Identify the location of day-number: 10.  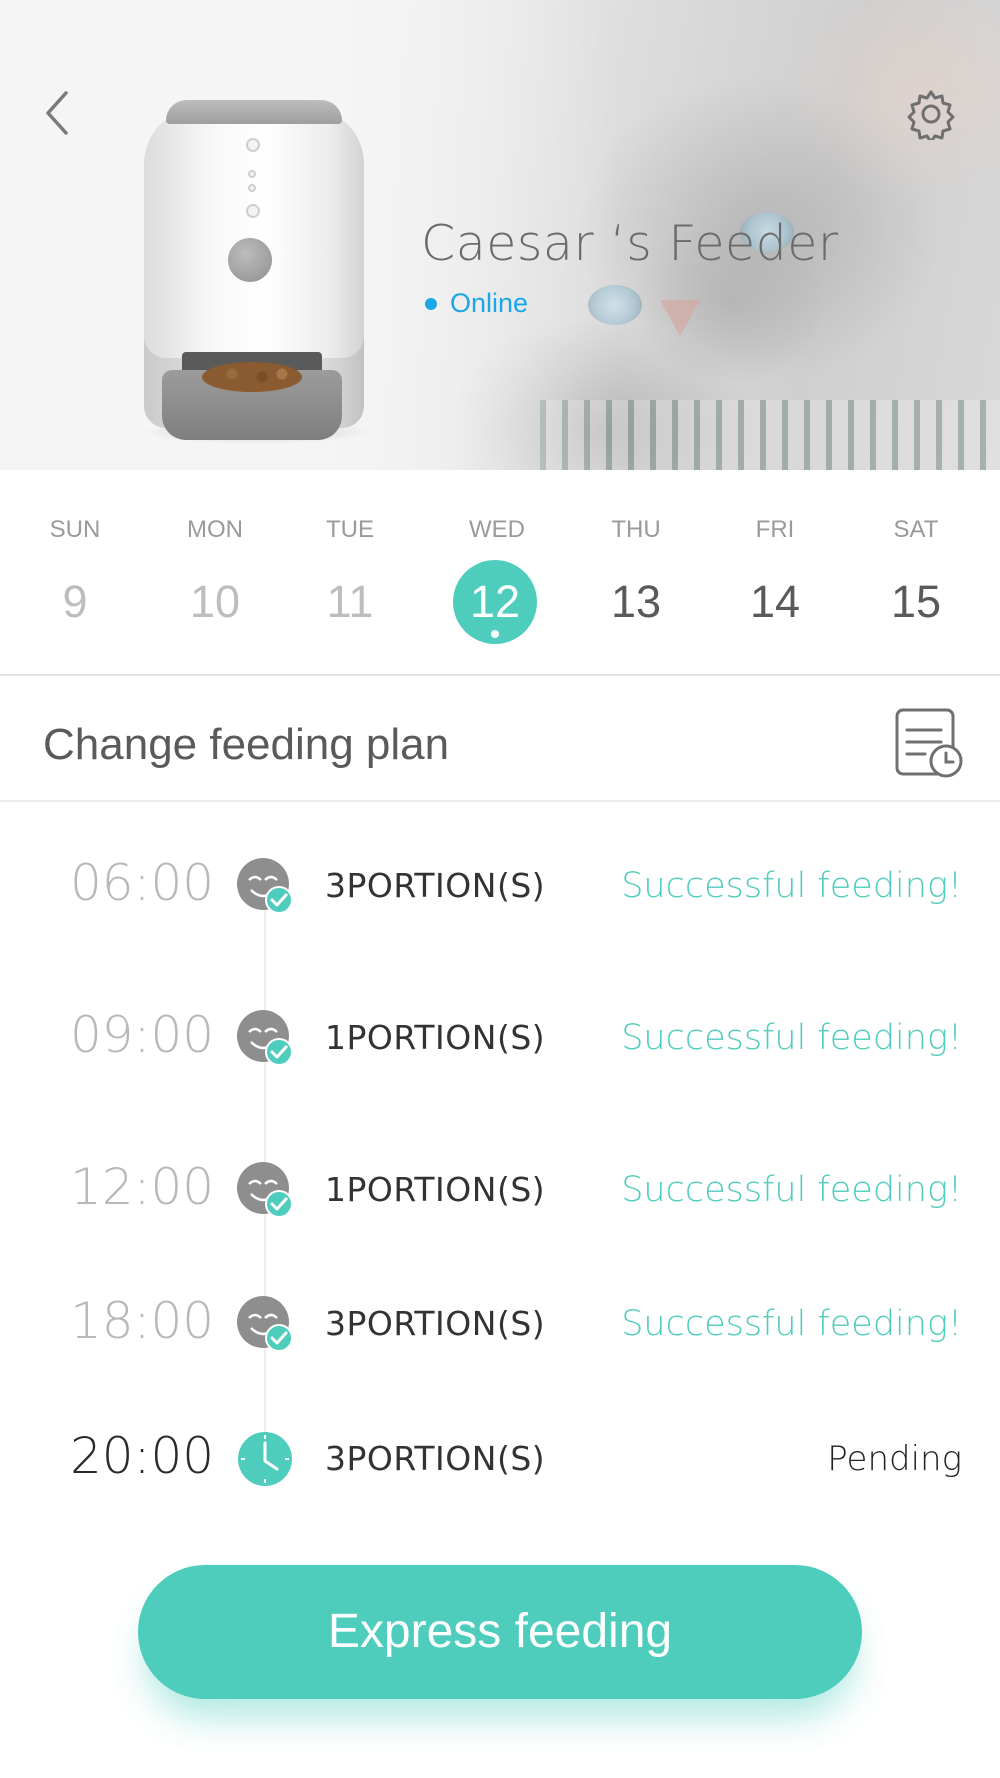
(215, 601).